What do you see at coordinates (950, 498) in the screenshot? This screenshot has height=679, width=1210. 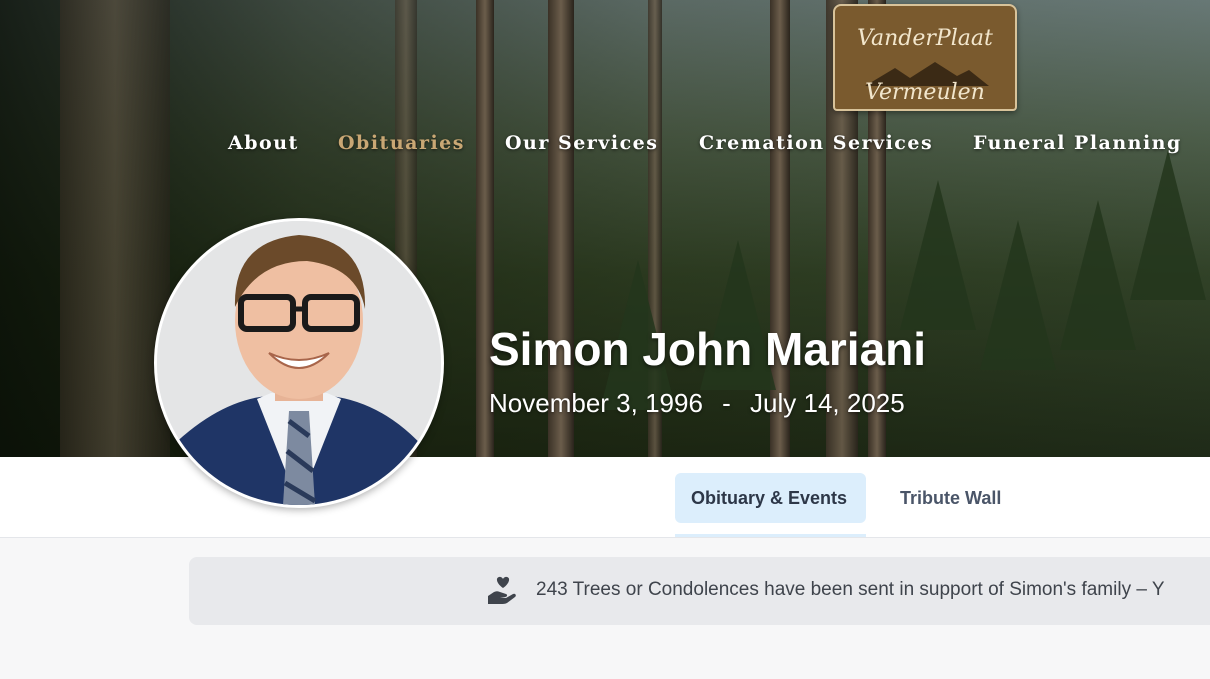 I see `tab-tribute-wall: Tribute Wall` at bounding box center [950, 498].